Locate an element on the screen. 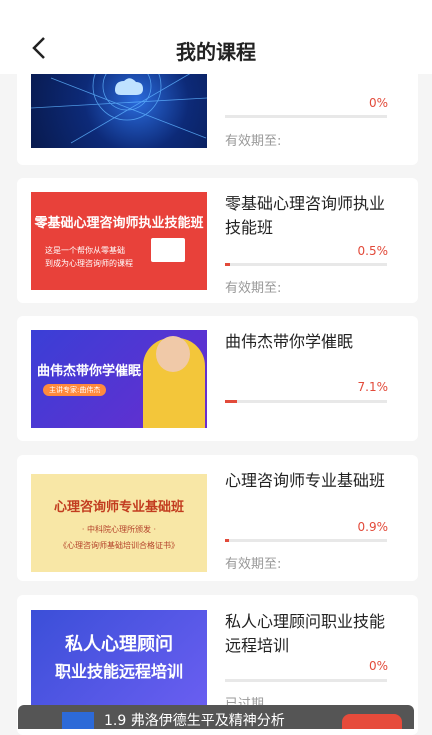 The height and width of the screenshot is (735, 432). course-title: 心理咨询师专业基础班 is located at coordinates (305, 480).